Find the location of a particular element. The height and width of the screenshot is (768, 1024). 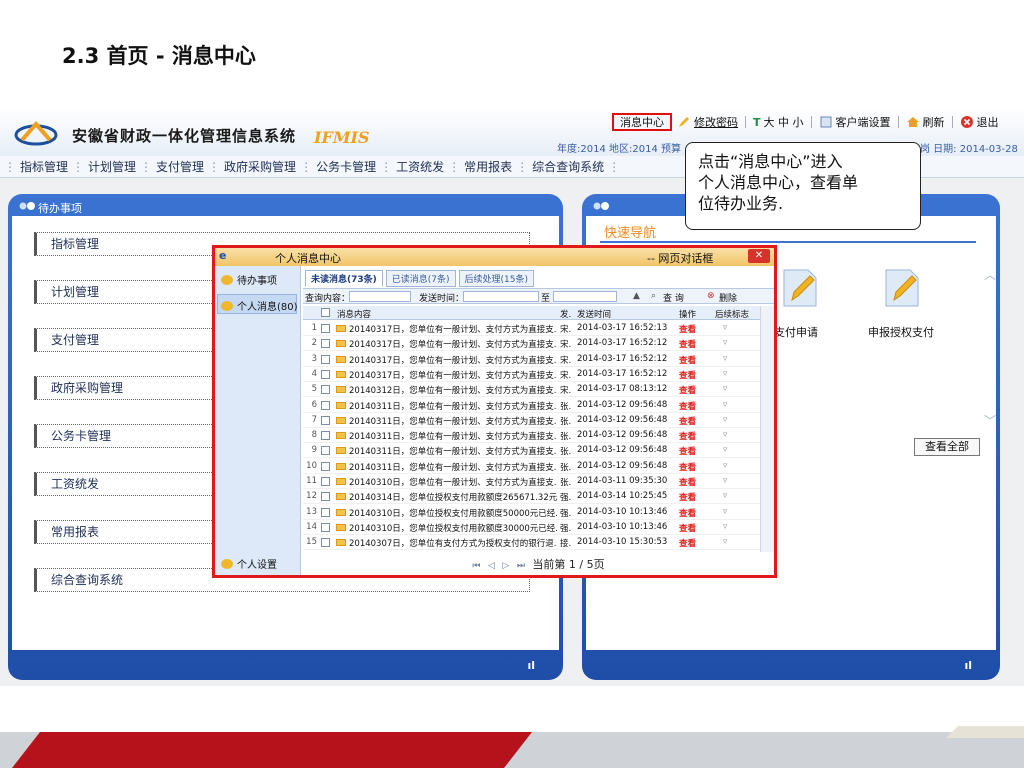

menu-item-procurement: 政府采购管理 is located at coordinates (260, 166).